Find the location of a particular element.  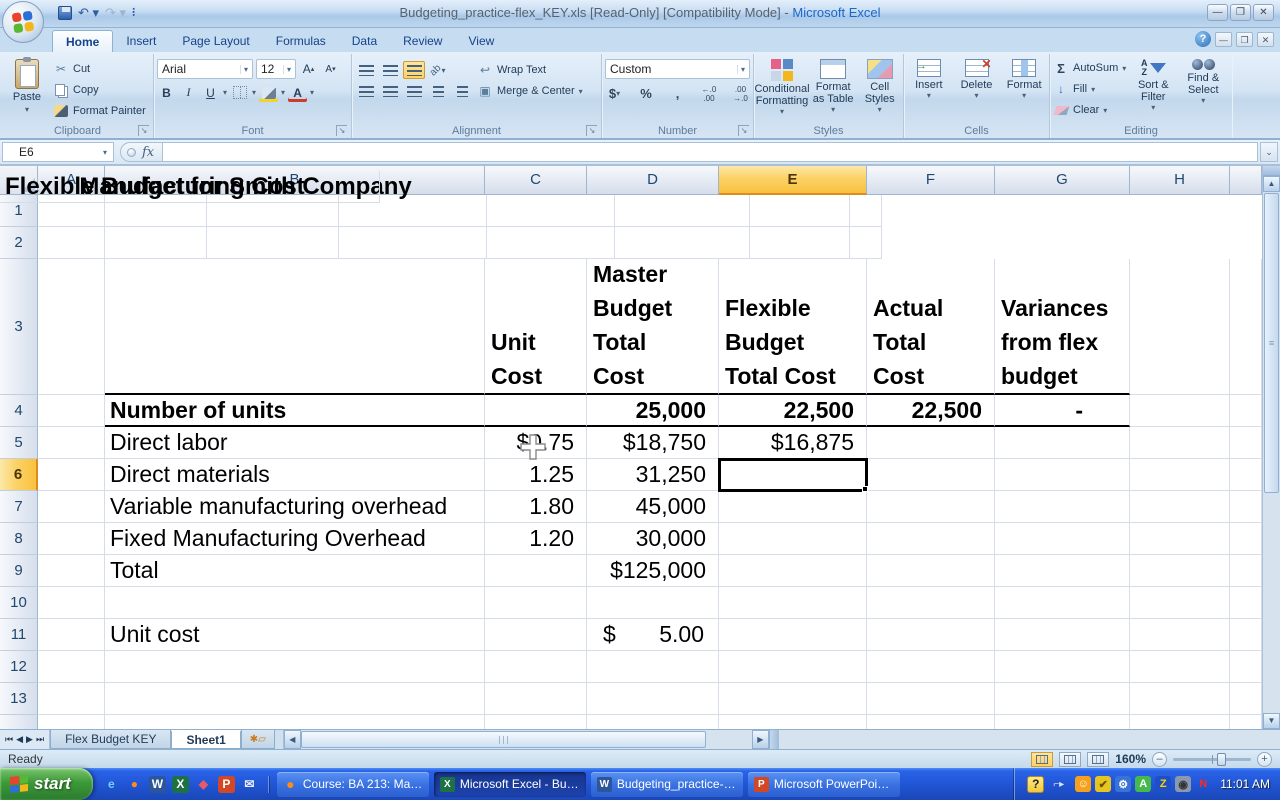

fill-button: ↓ Fill ▾ is located at coordinates (1089, 89).